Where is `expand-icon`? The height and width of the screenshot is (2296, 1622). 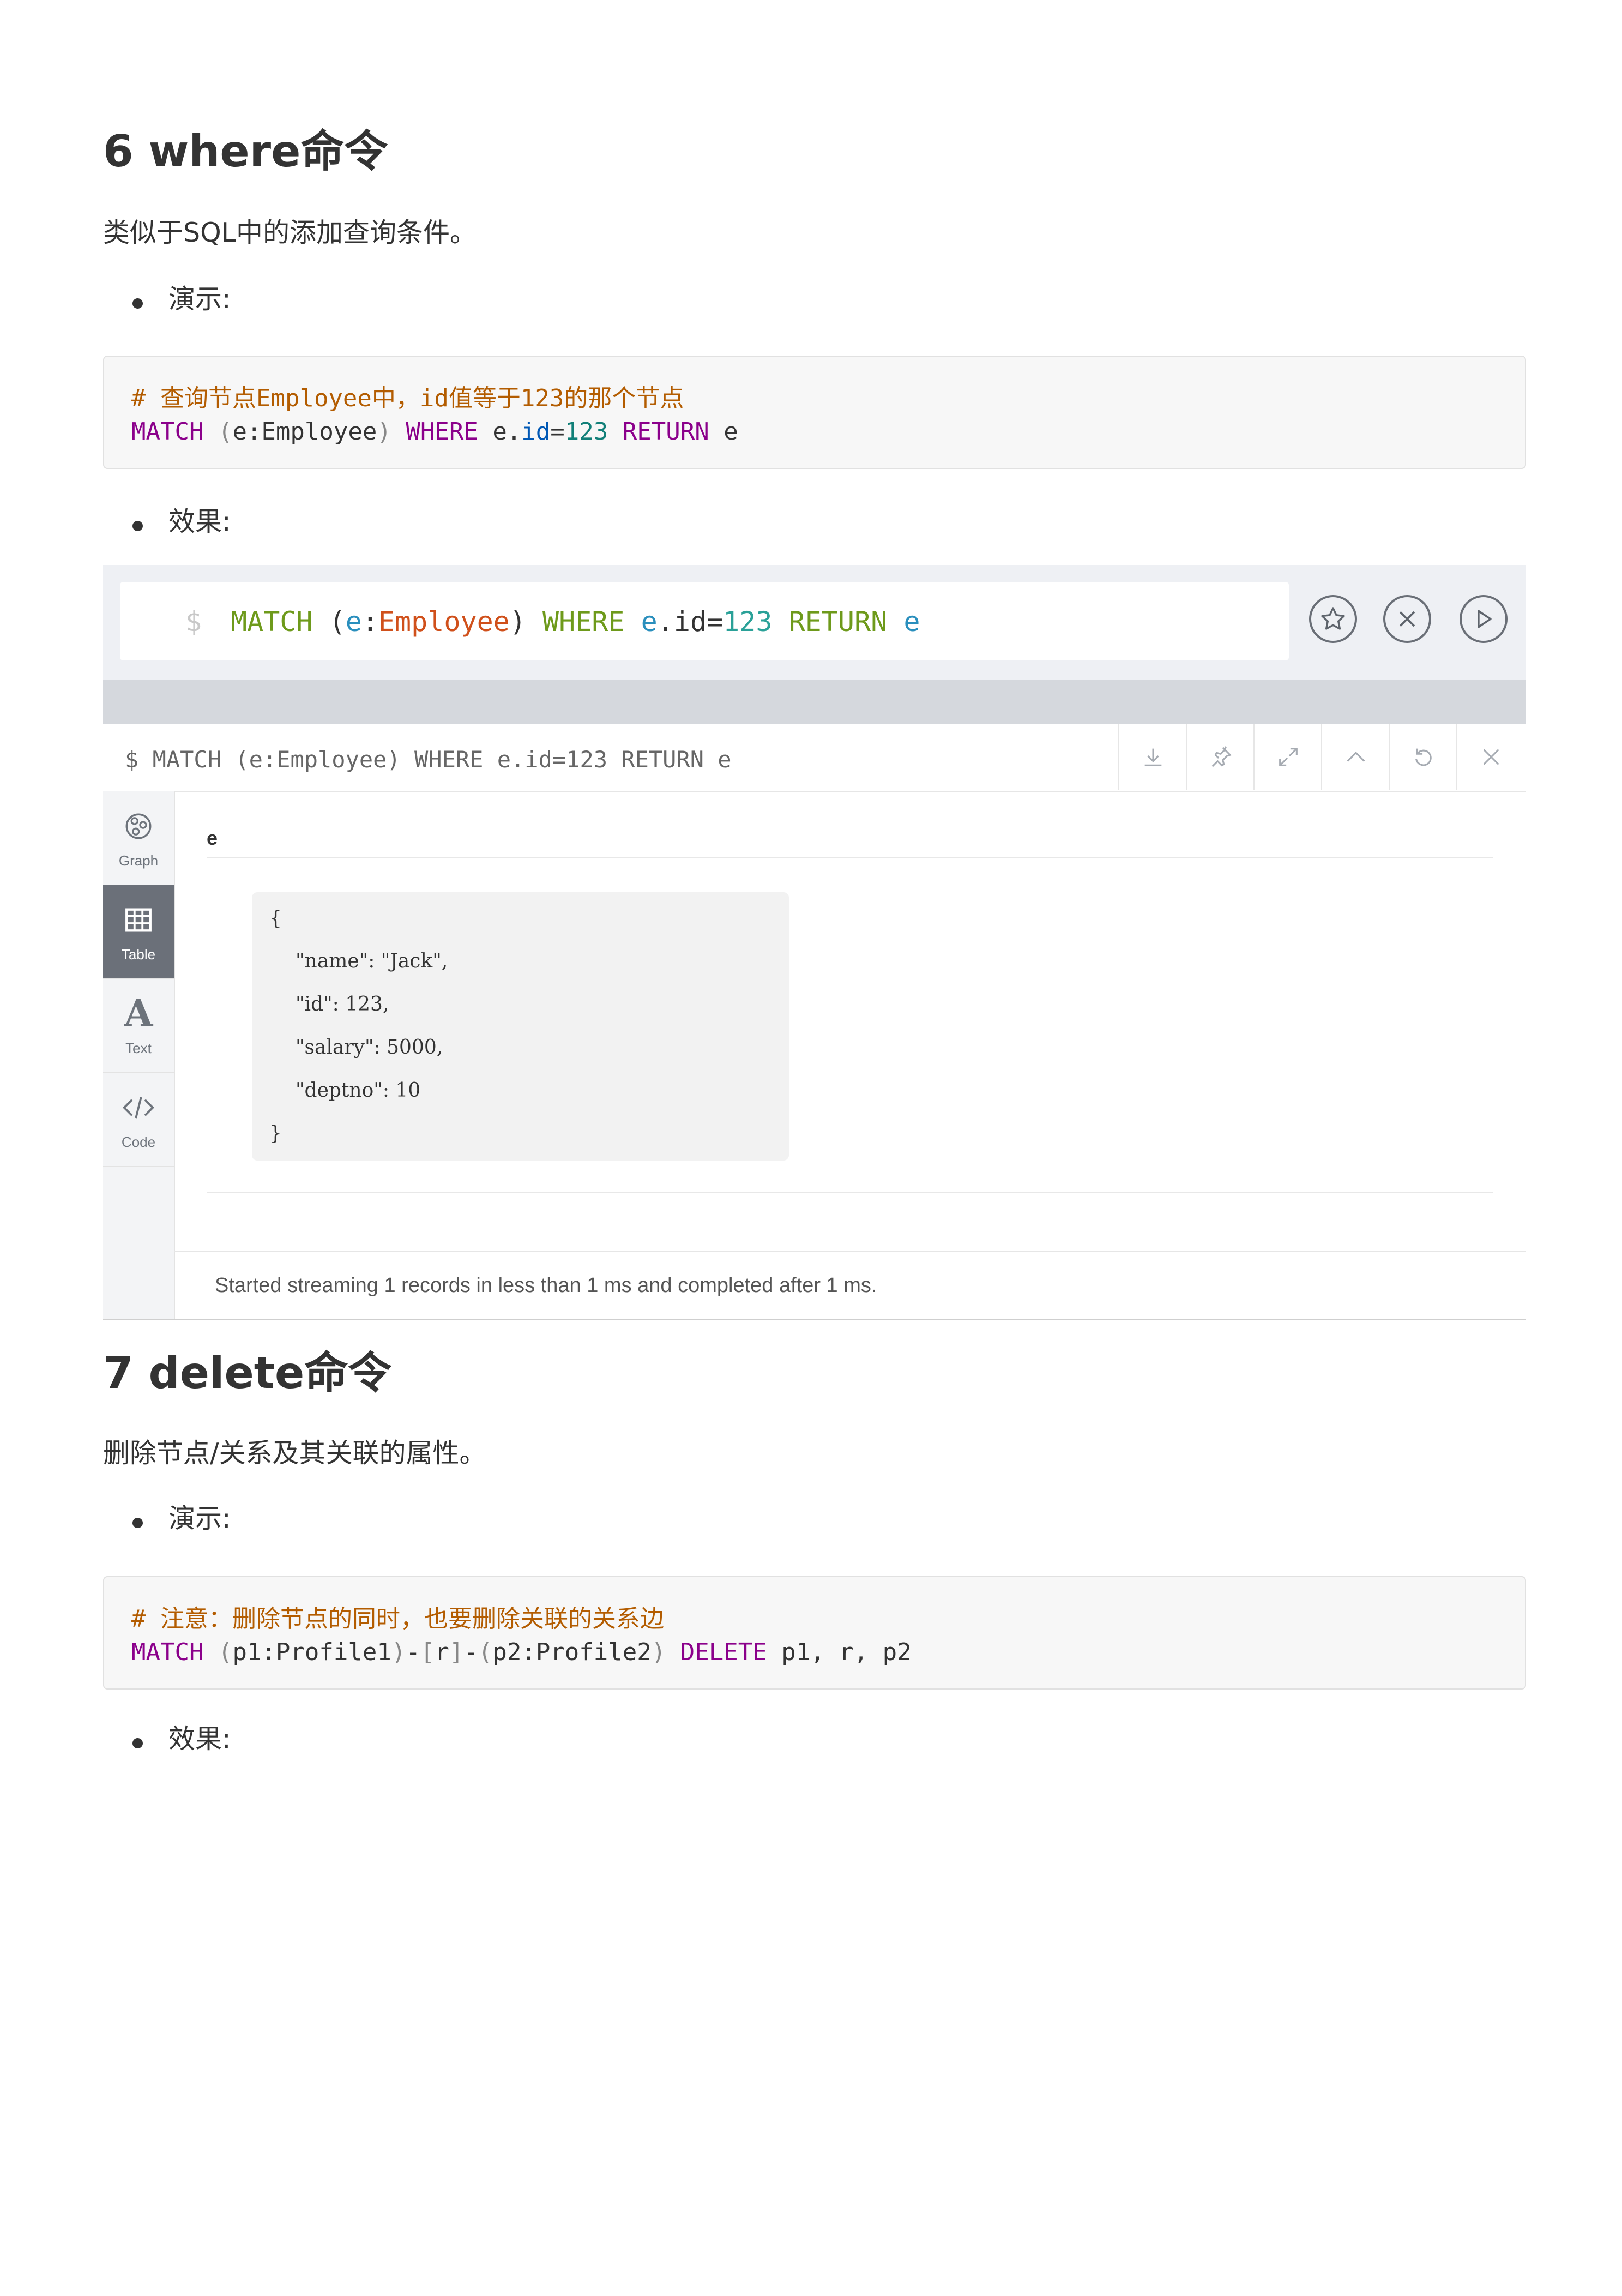
expand-icon is located at coordinates (1287, 757).